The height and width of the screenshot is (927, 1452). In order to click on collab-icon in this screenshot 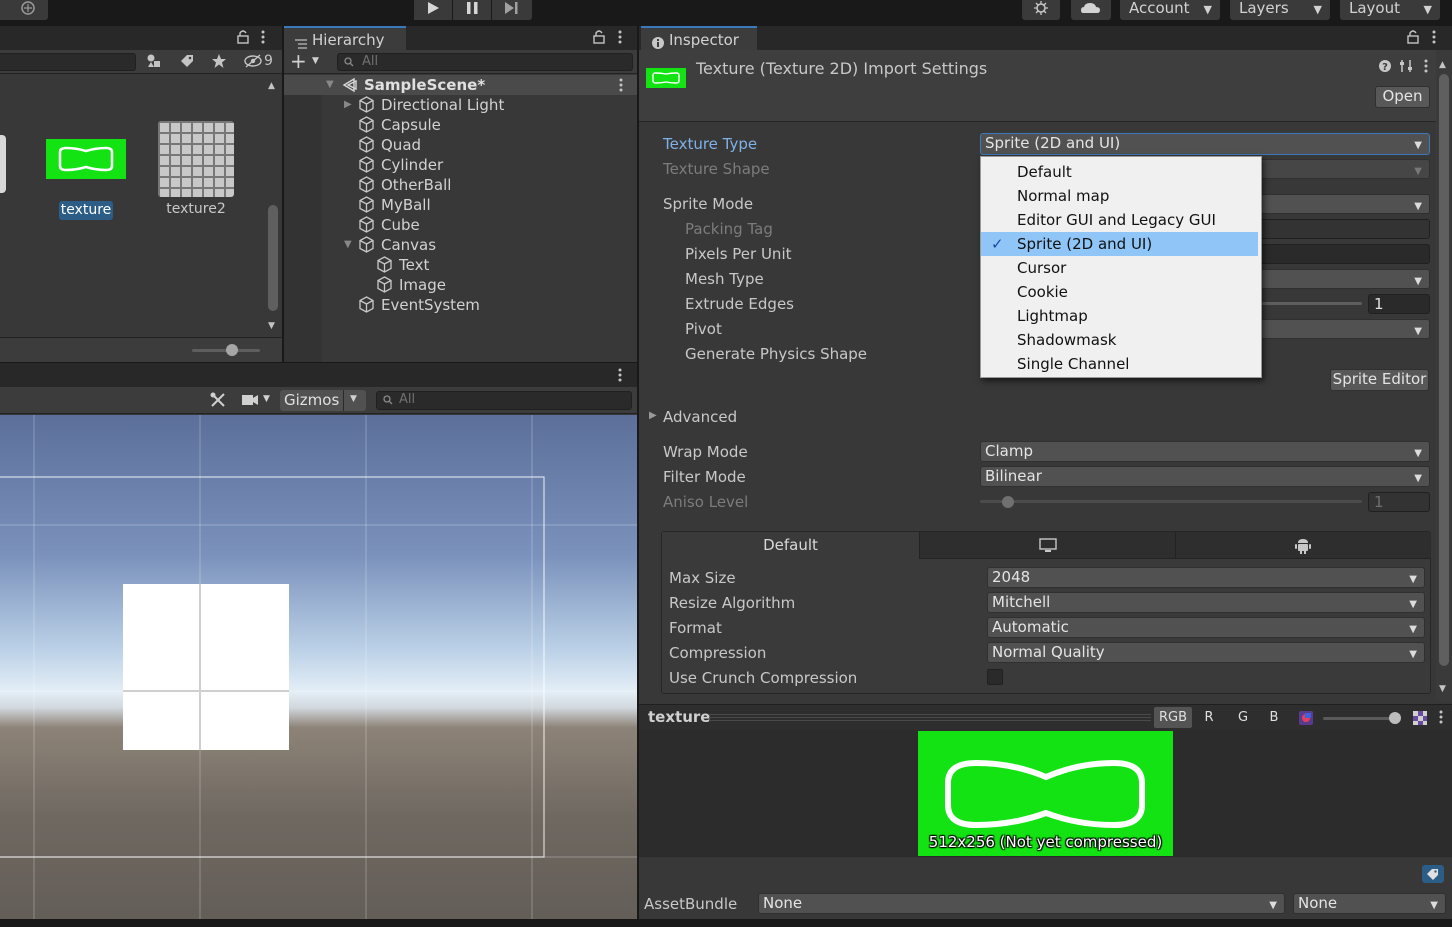, I will do `click(24, 10)`.